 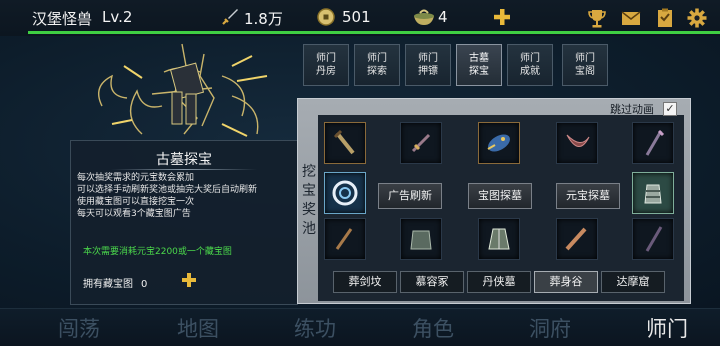 I want to click on title-divider, so click(x=184, y=169).